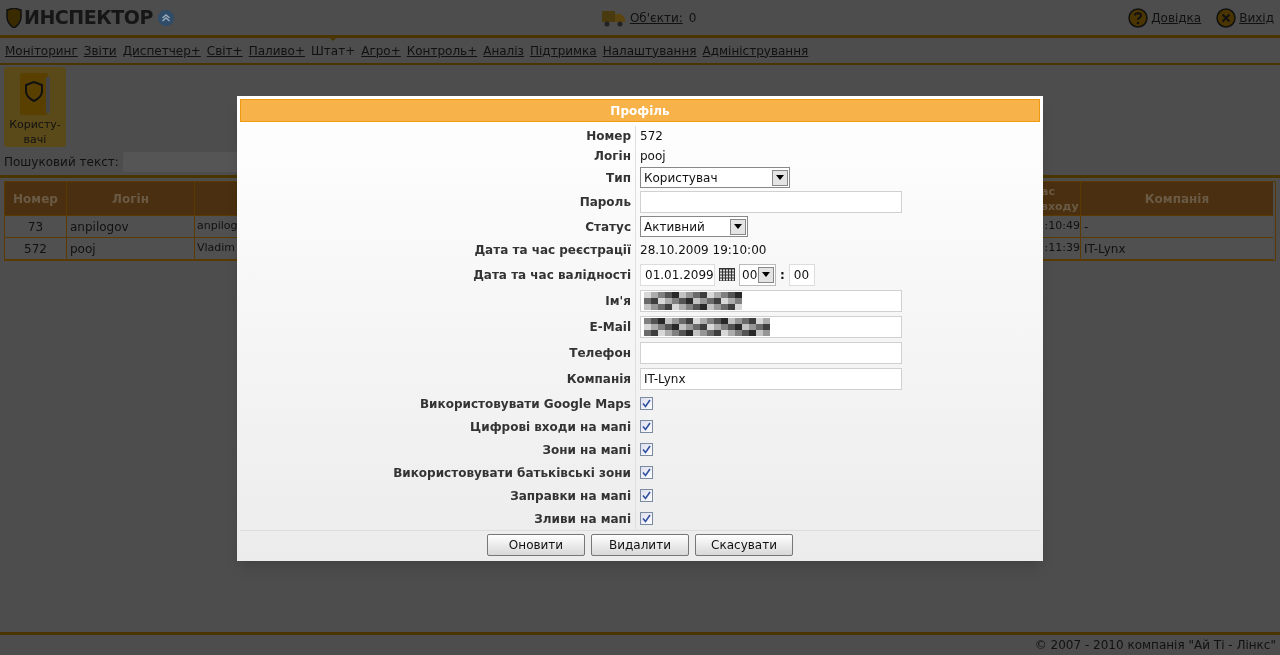 The height and width of the screenshot is (655, 1280). Describe the element at coordinates (618, 301) in the screenshot. I see `field-label: Ім'я` at that location.